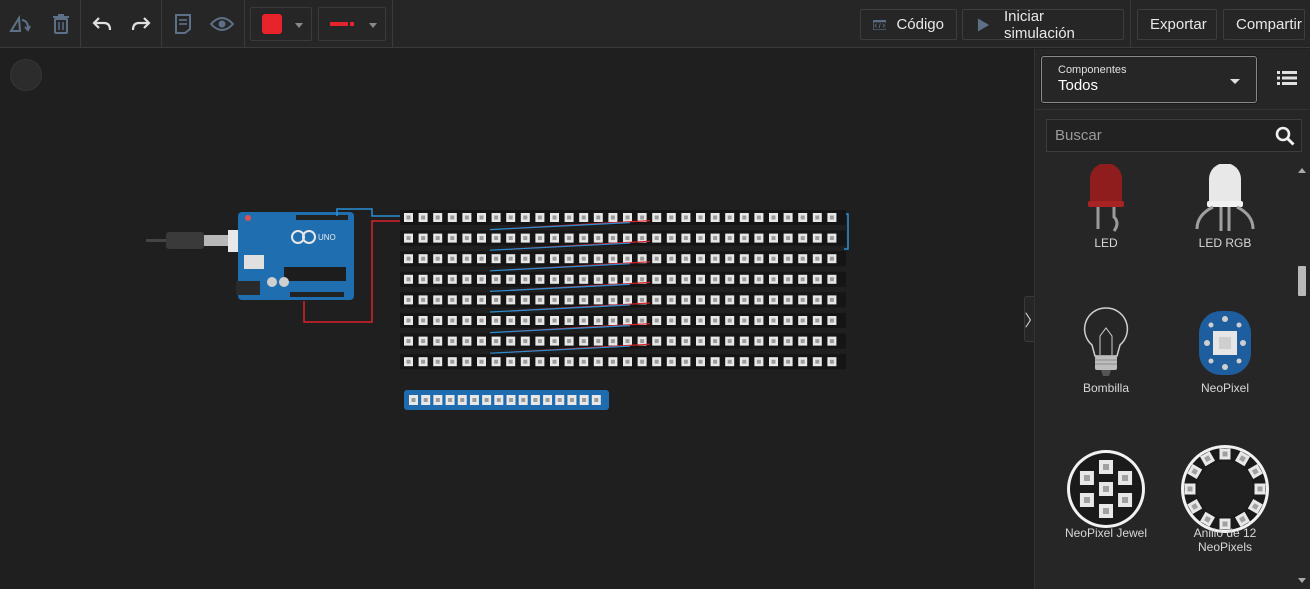  I want to click on fill-color-swatch, so click(272, 24).